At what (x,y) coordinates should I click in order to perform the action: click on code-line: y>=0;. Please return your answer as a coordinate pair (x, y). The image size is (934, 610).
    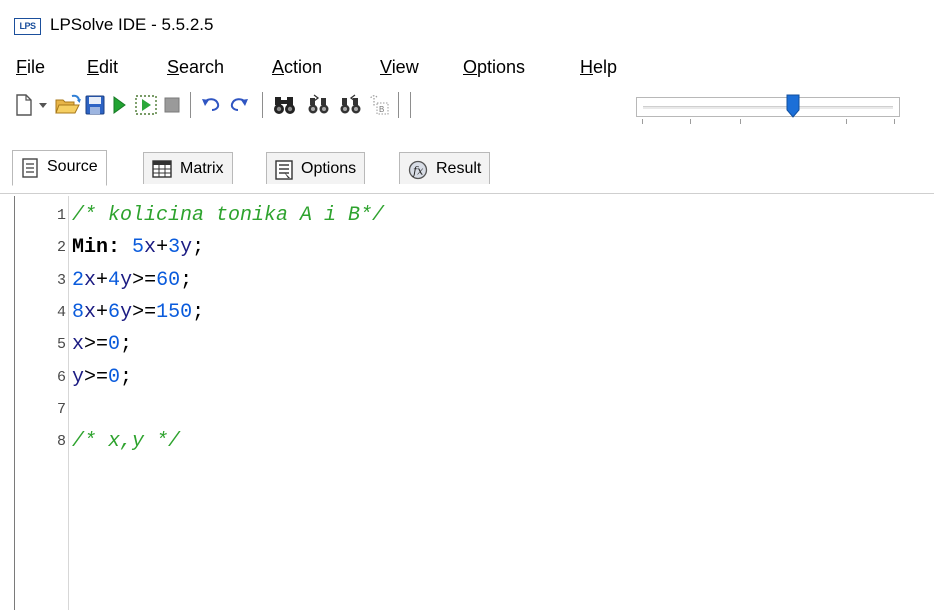
    Looking at the image, I should click on (102, 377).